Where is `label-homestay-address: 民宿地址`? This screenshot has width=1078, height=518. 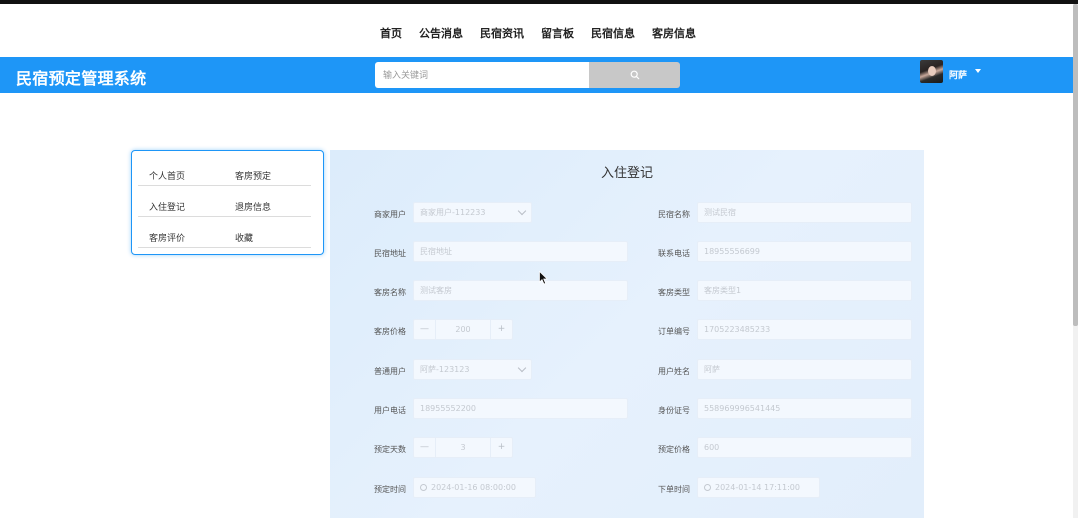 label-homestay-address: 民宿地址 is located at coordinates (390, 253).